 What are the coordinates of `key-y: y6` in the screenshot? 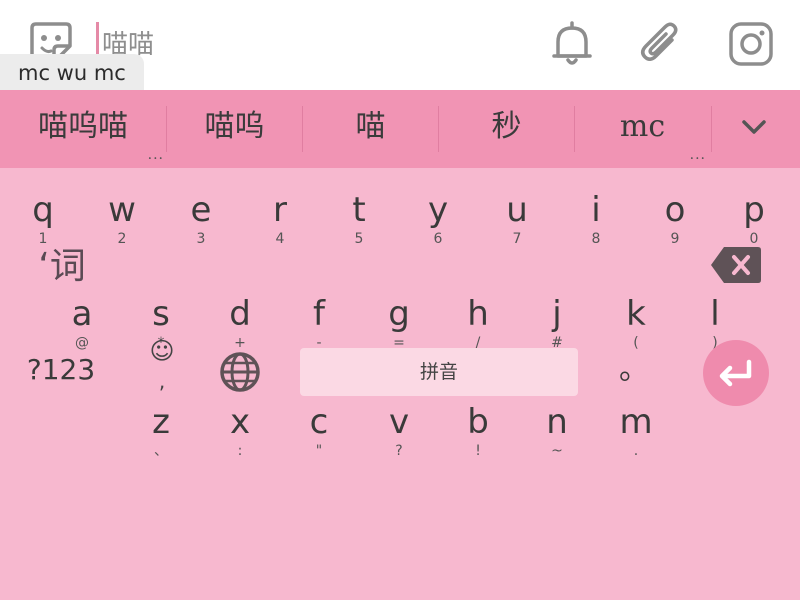 It's located at (438, 219).